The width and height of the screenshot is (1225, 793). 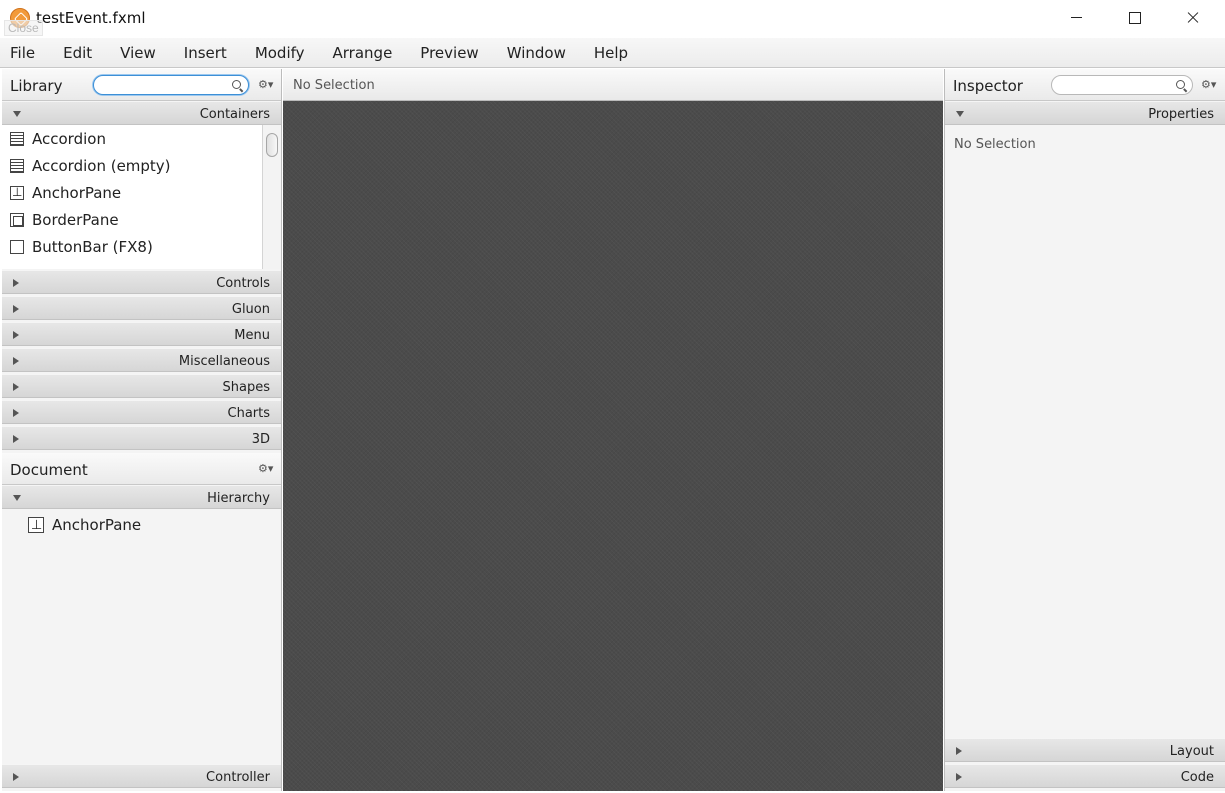 I want to click on window-title: testEvent.fxml, so click(x=91, y=18).